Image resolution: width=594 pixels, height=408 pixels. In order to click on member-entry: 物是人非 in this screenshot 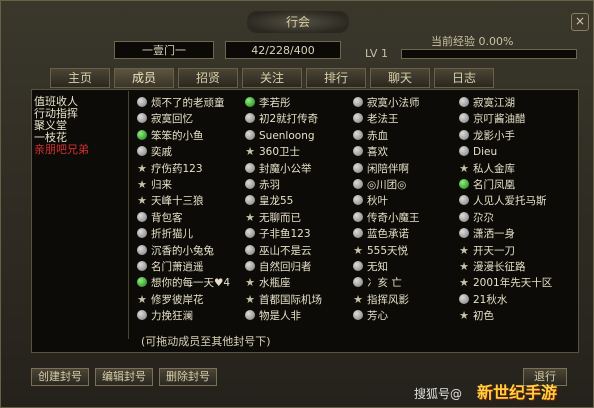, I will do `click(273, 316)`.